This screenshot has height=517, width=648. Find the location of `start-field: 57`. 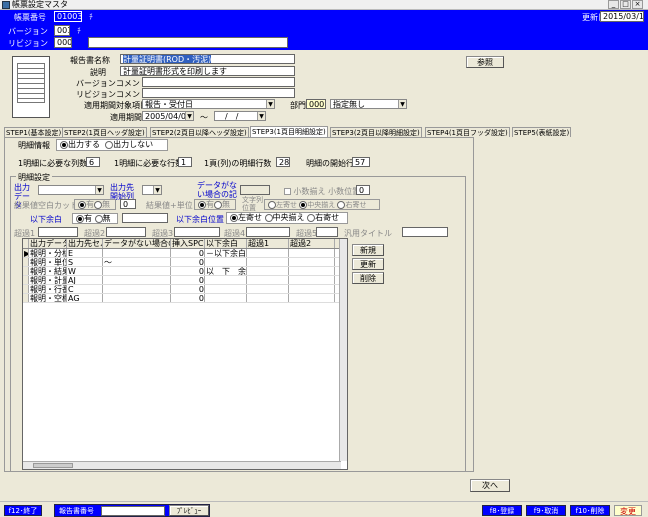

start-field: 57 is located at coordinates (361, 162).